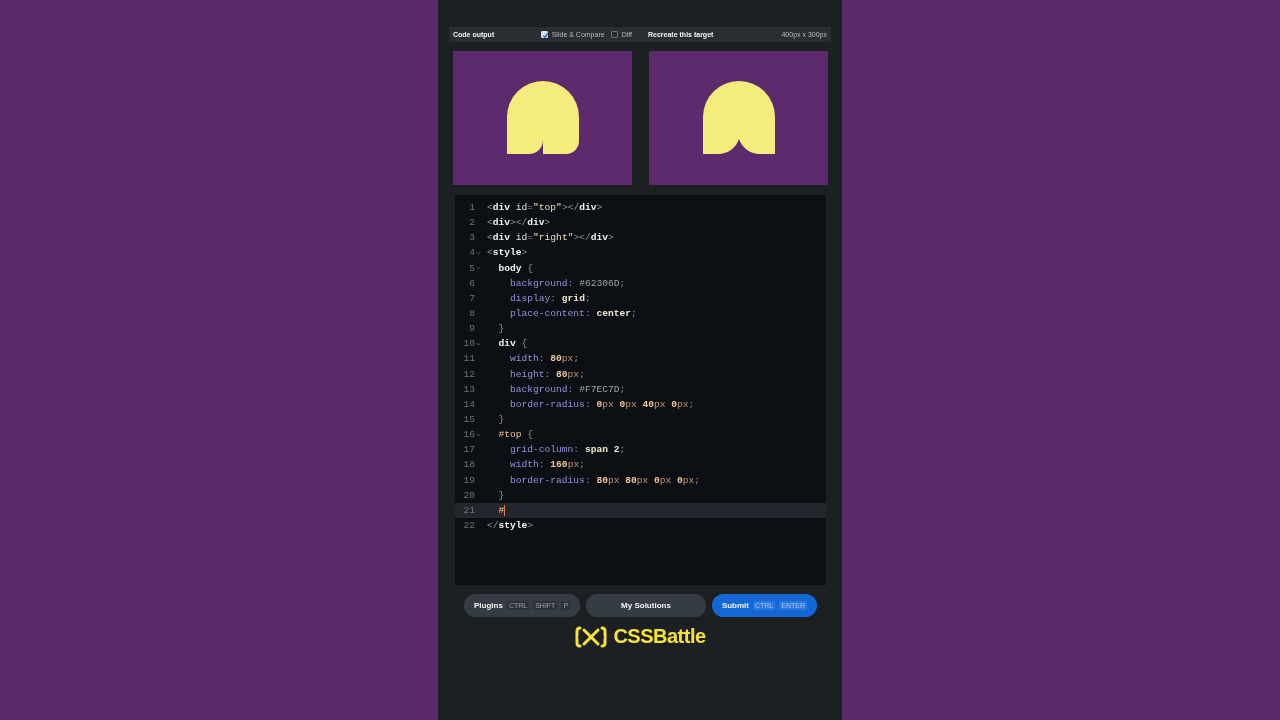 This screenshot has width=1280, height=720. Describe the element at coordinates (468, 510) in the screenshot. I see `line-number: 21` at that location.